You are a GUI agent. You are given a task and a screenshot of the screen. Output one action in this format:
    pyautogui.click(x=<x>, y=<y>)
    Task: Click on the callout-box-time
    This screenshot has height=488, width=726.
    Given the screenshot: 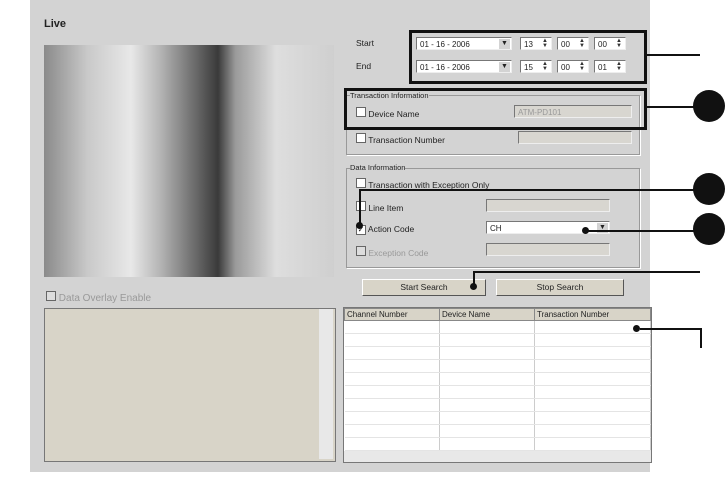 What is the action you would take?
    pyautogui.click(x=528, y=57)
    